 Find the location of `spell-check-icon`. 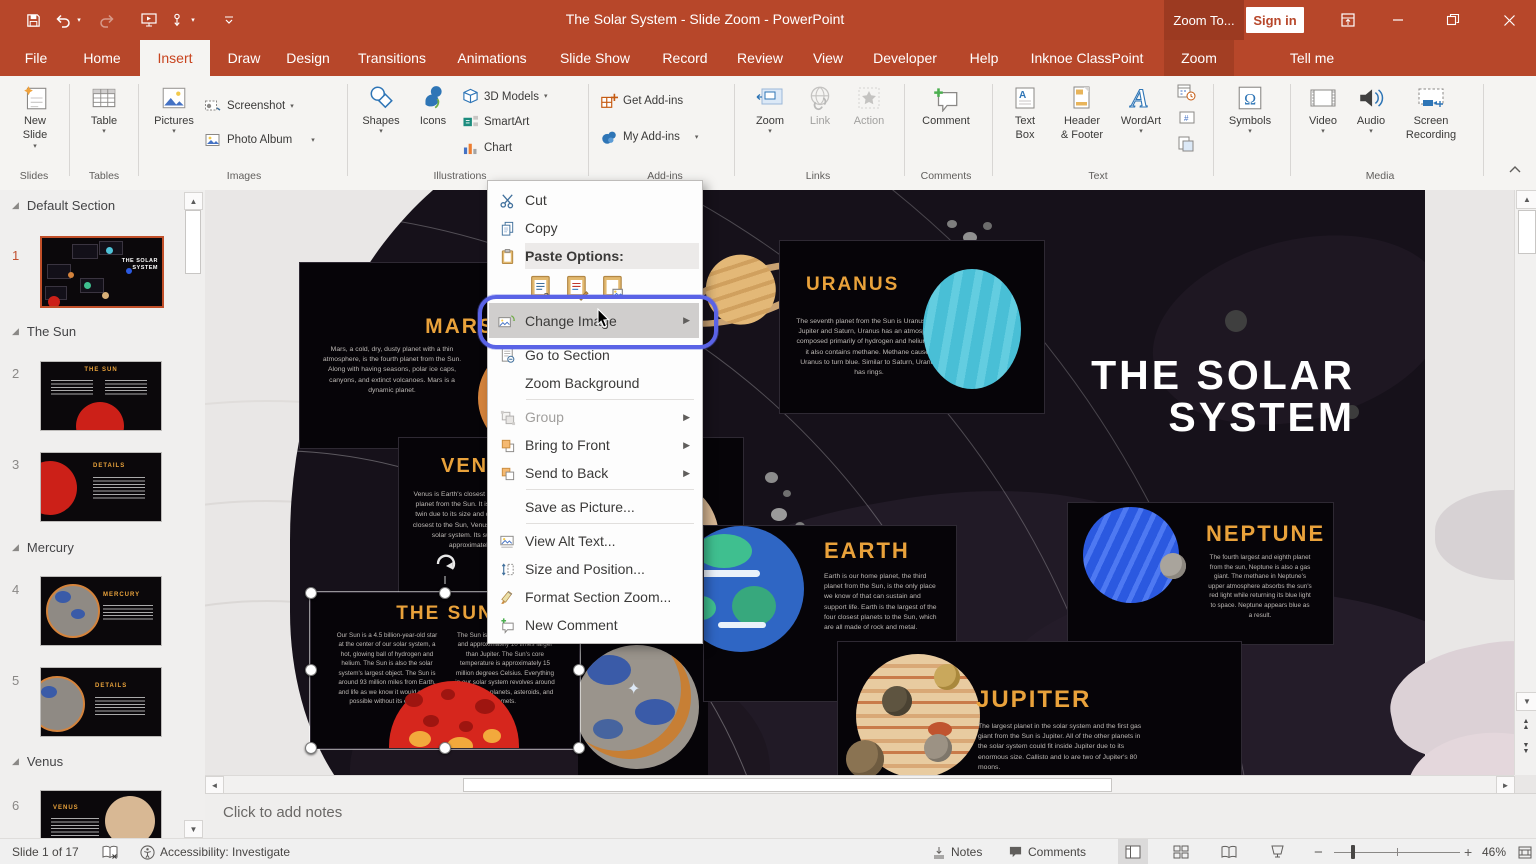

spell-check-icon is located at coordinates (110, 851).